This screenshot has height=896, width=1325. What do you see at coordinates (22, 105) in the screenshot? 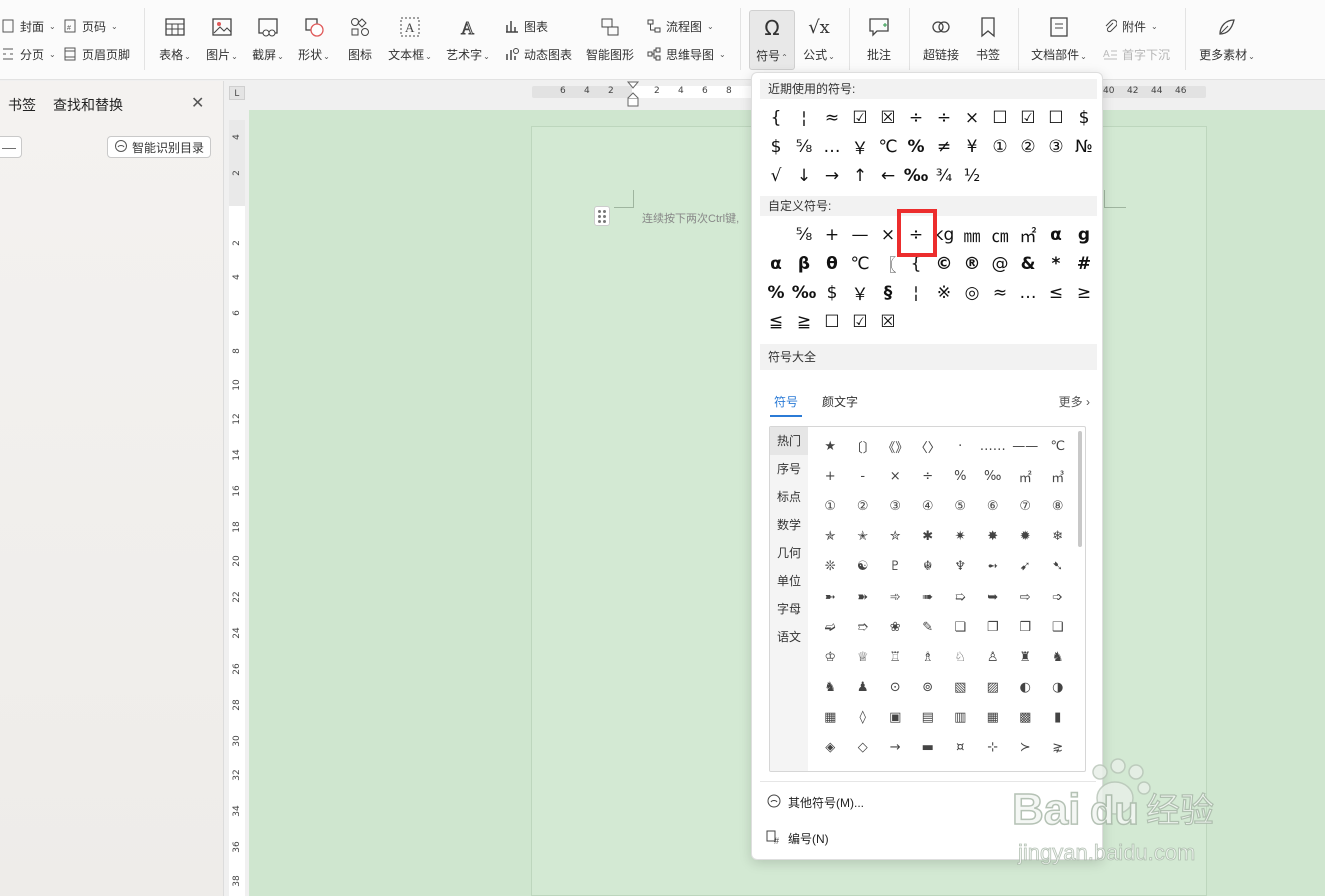
I see `tab-bookmarks: 书签` at bounding box center [22, 105].